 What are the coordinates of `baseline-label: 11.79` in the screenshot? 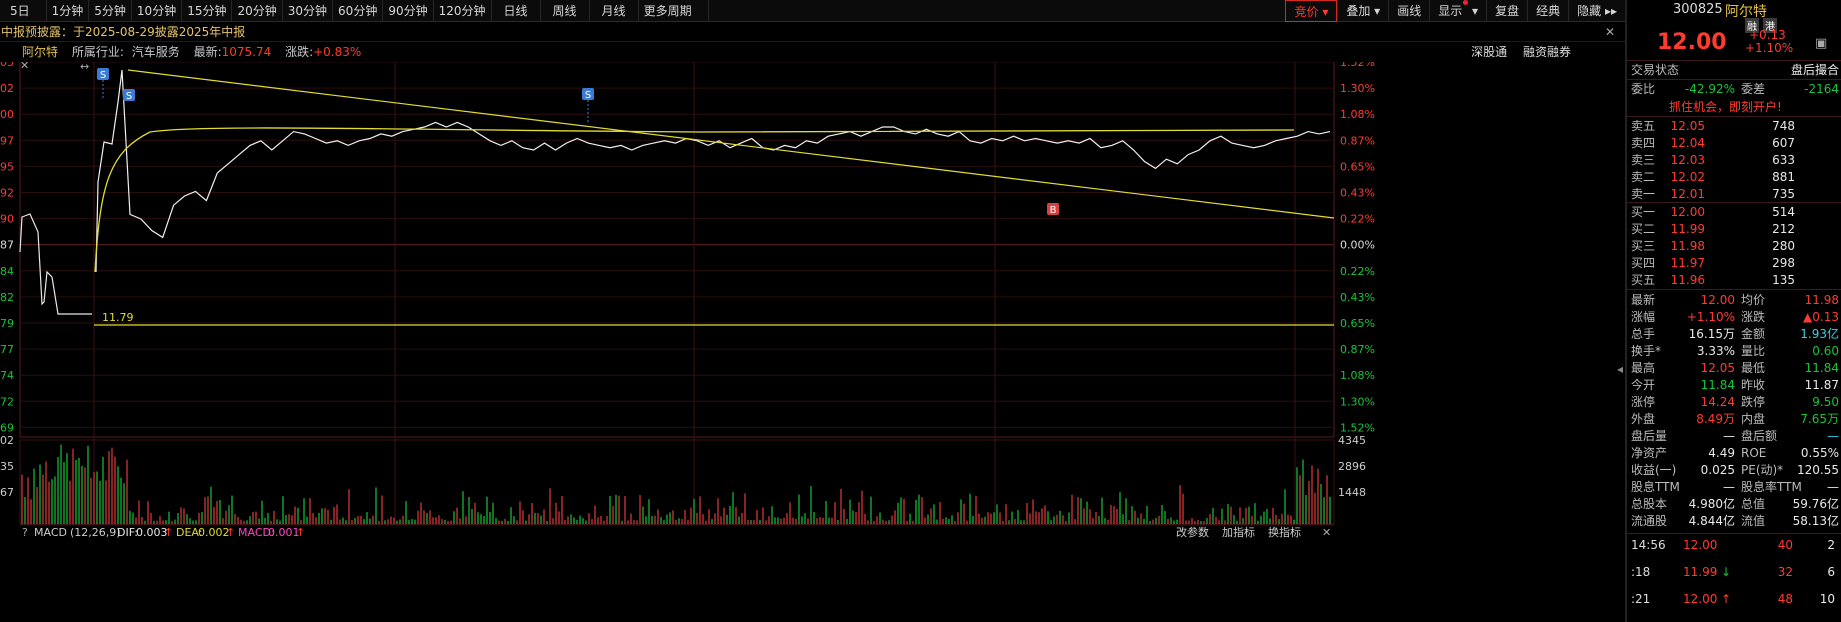 It's located at (118, 317).